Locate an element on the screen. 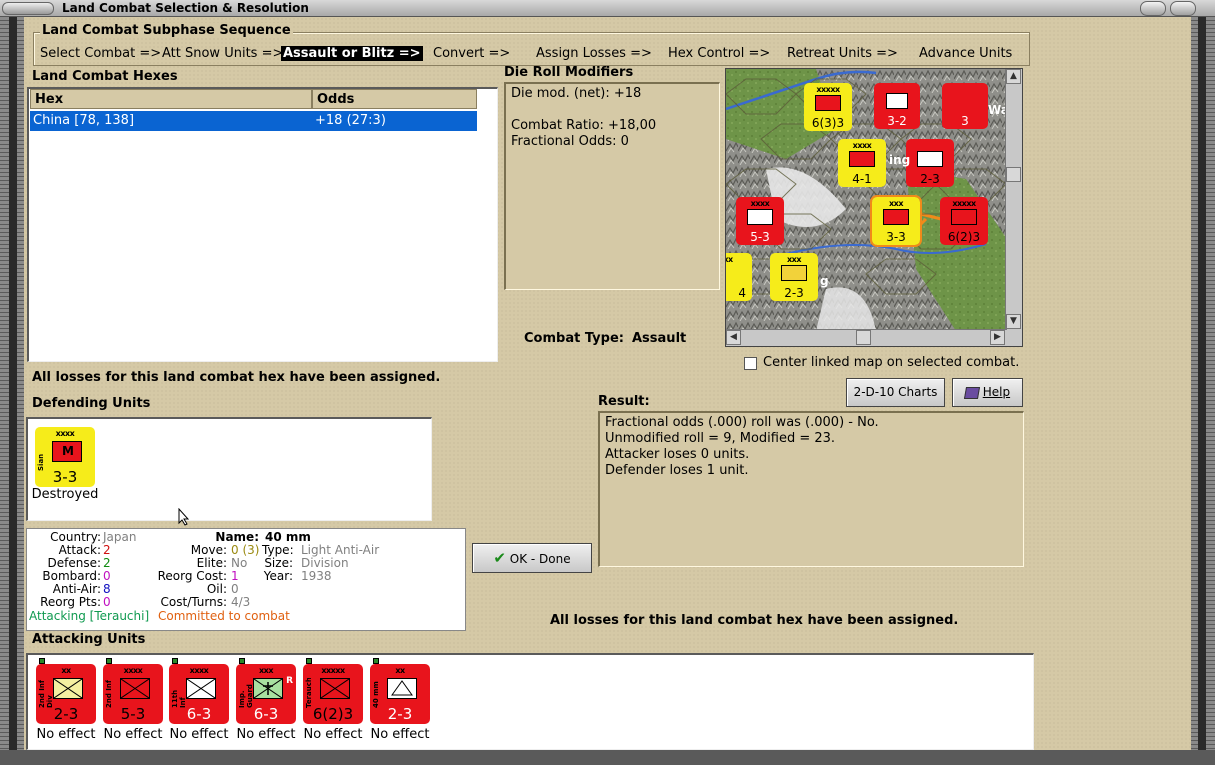 The height and width of the screenshot is (765, 1215). ok-done-button: ✔ OK - Done is located at coordinates (532, 558).